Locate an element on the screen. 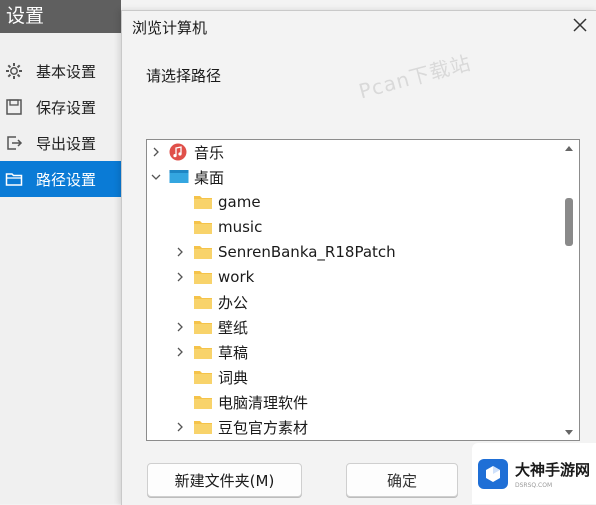  tree-row-folder: 壁纸 is located at coordinates (376, 327).